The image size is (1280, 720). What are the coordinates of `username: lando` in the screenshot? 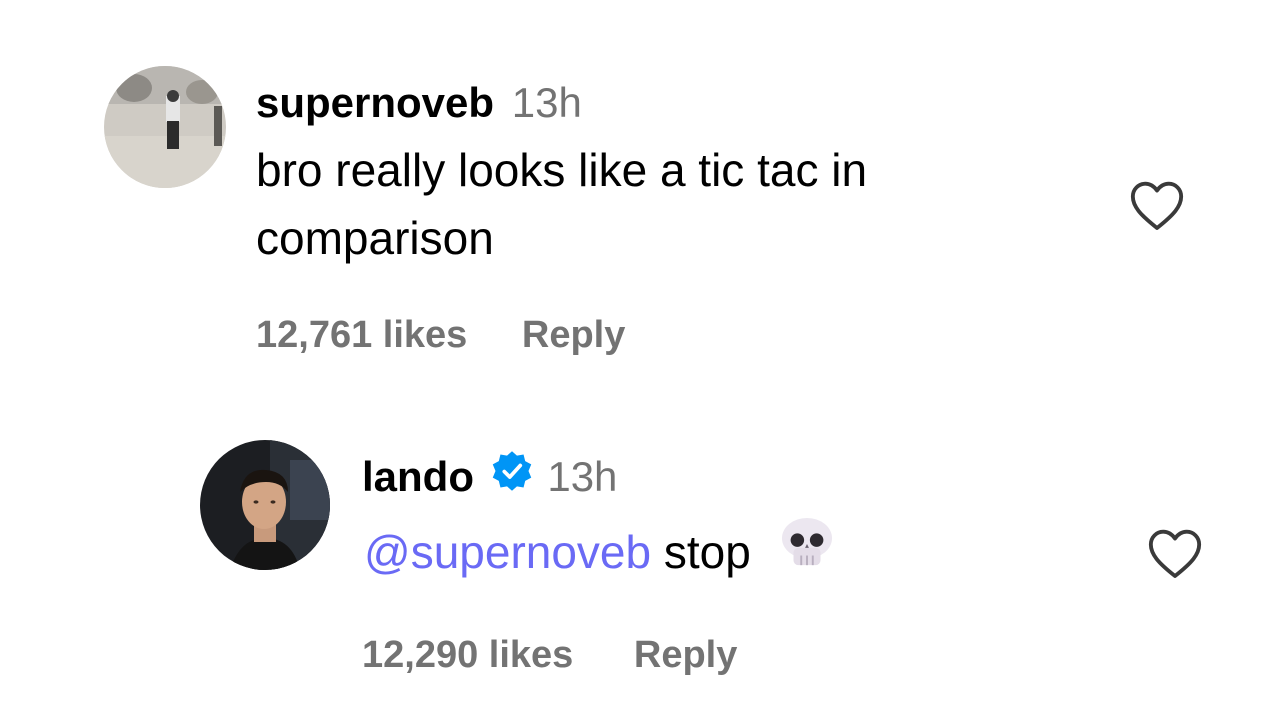 It's located at (418, 476).